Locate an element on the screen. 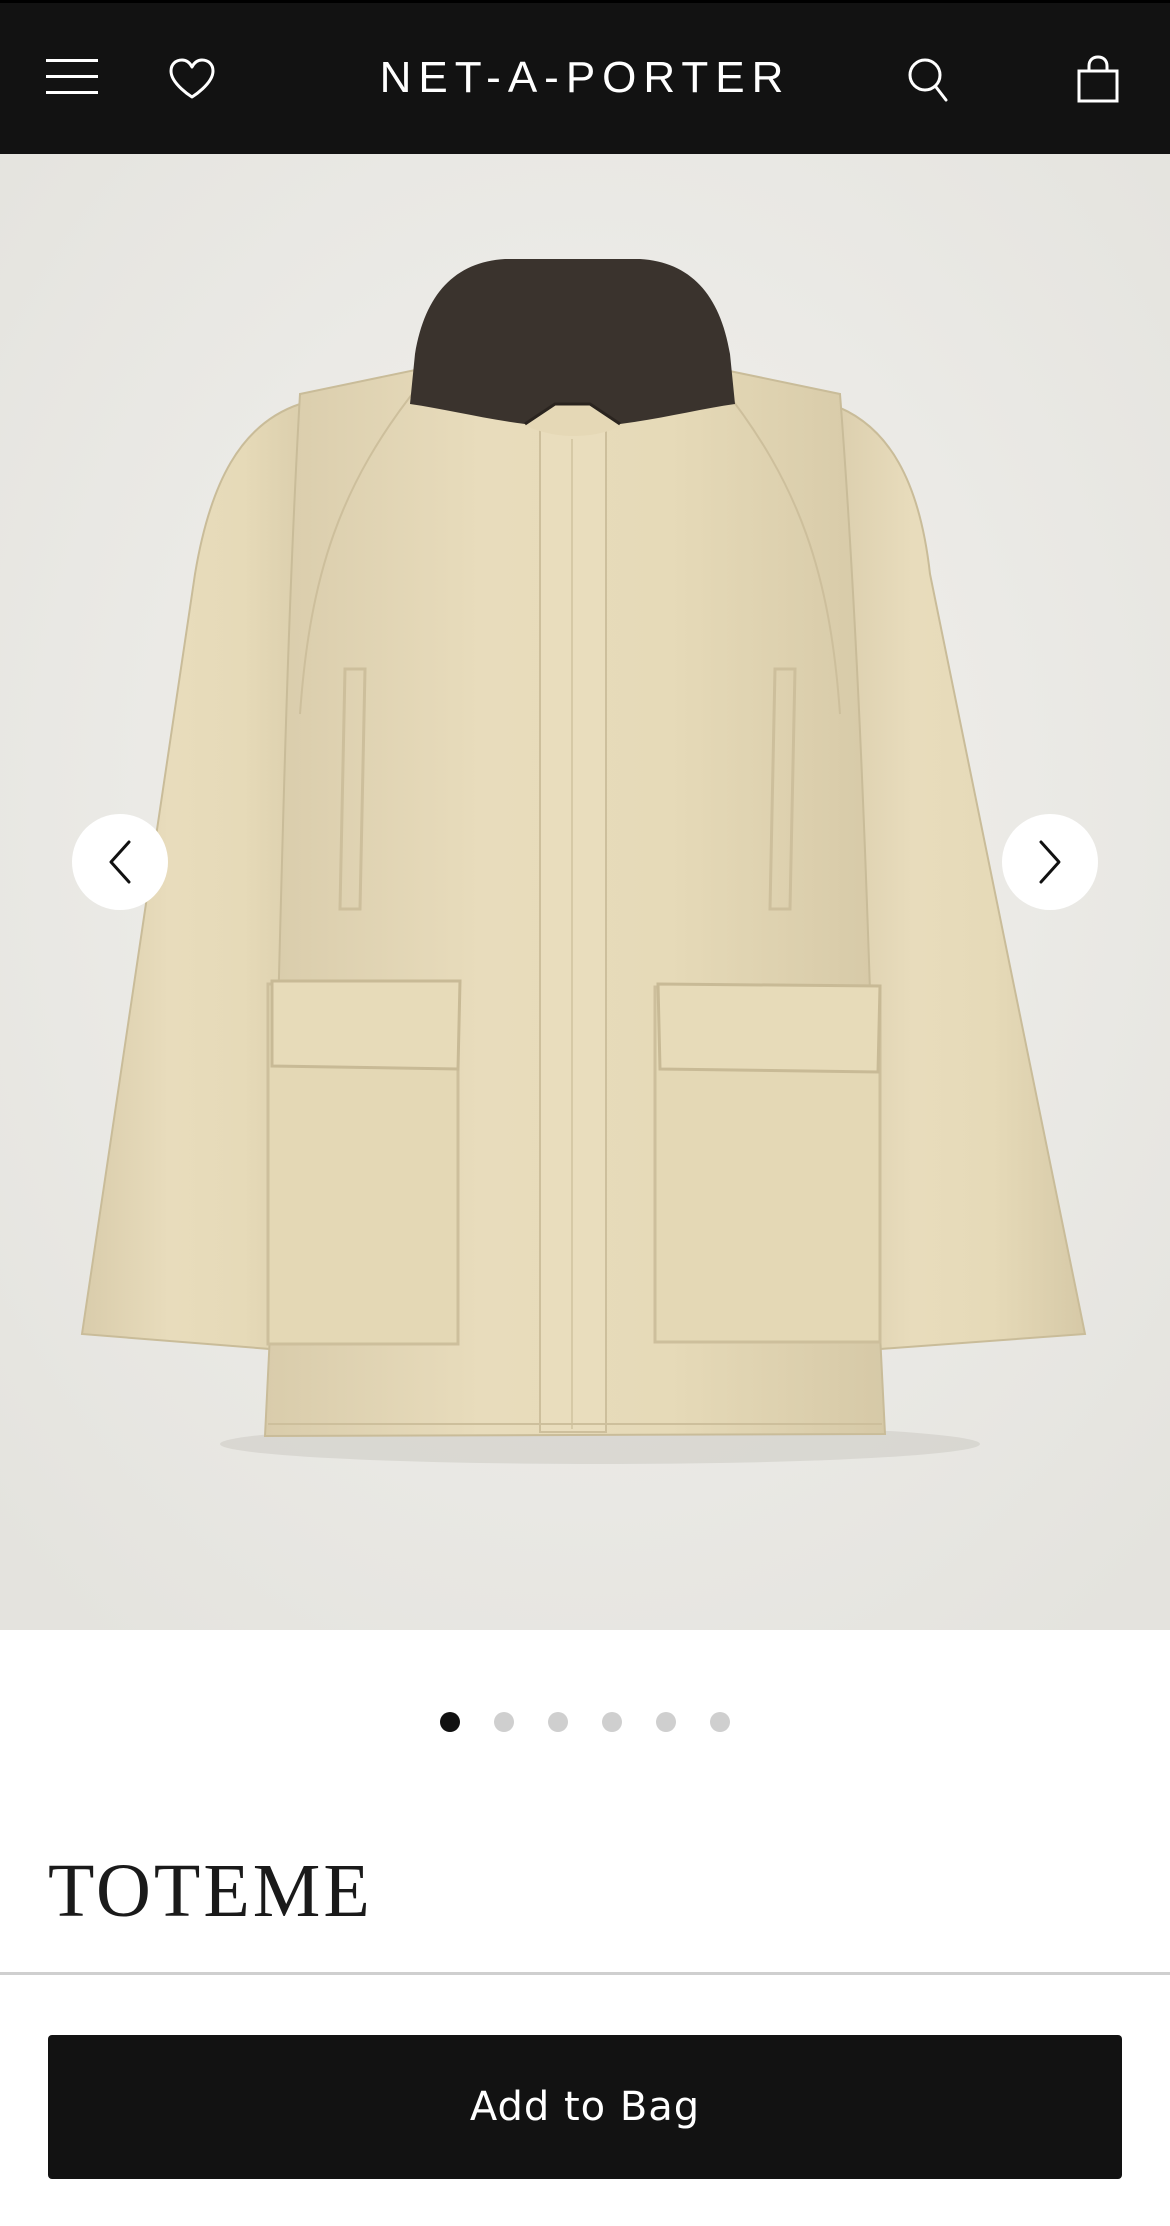 Image resolution: width=1170 pixels, height=2226 pixels. brand-logo: NET-A-PORTER is located at coordinates (585, 78).